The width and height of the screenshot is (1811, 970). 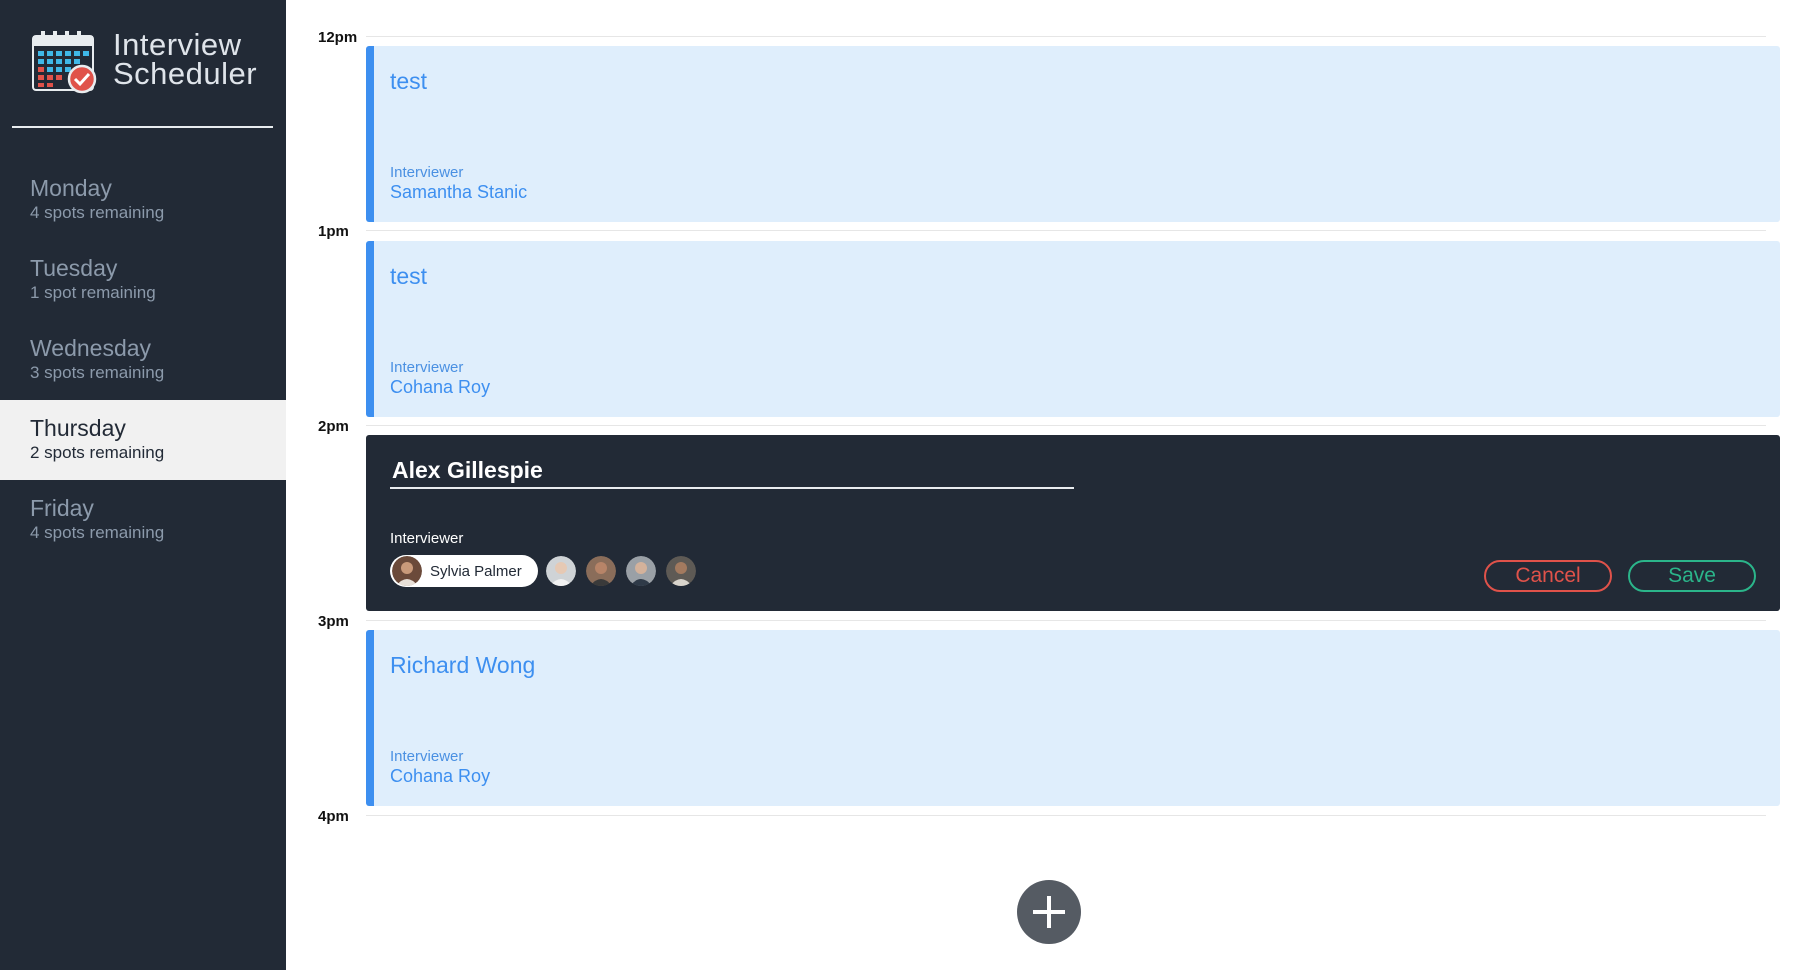 What do you see at coordinates (407, 571) in the screenshot?
I see `avatar` at bounding box center [407, 571].